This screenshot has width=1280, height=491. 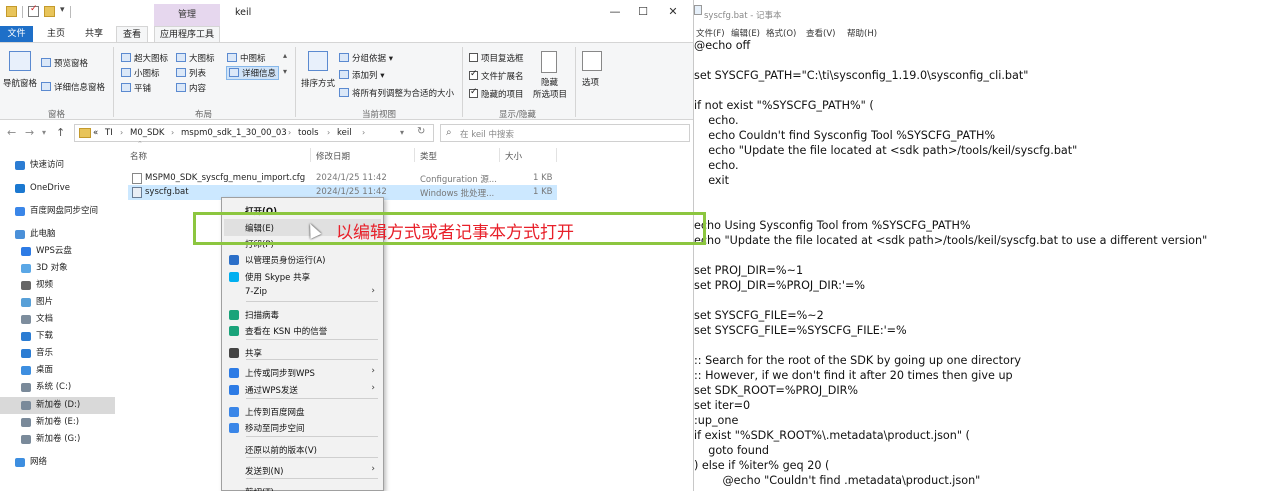 I want to click on sidebar-item: WPS云盘, so click(x=57, y=251).